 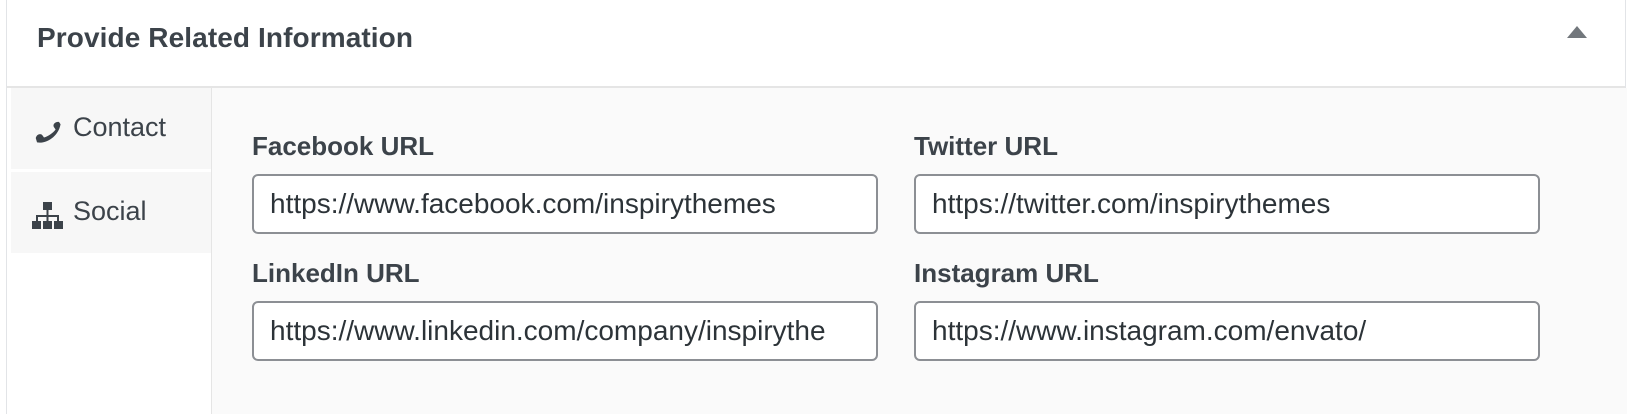 I want to click on facebook-url-label: Facebook URL, so click(x=343, y=146).